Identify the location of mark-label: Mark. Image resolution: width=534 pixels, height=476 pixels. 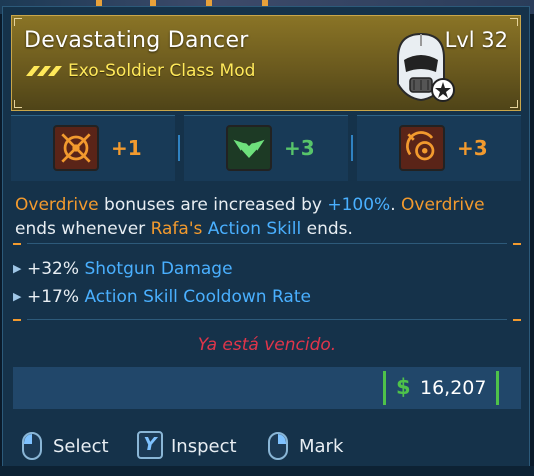
(321, 446).